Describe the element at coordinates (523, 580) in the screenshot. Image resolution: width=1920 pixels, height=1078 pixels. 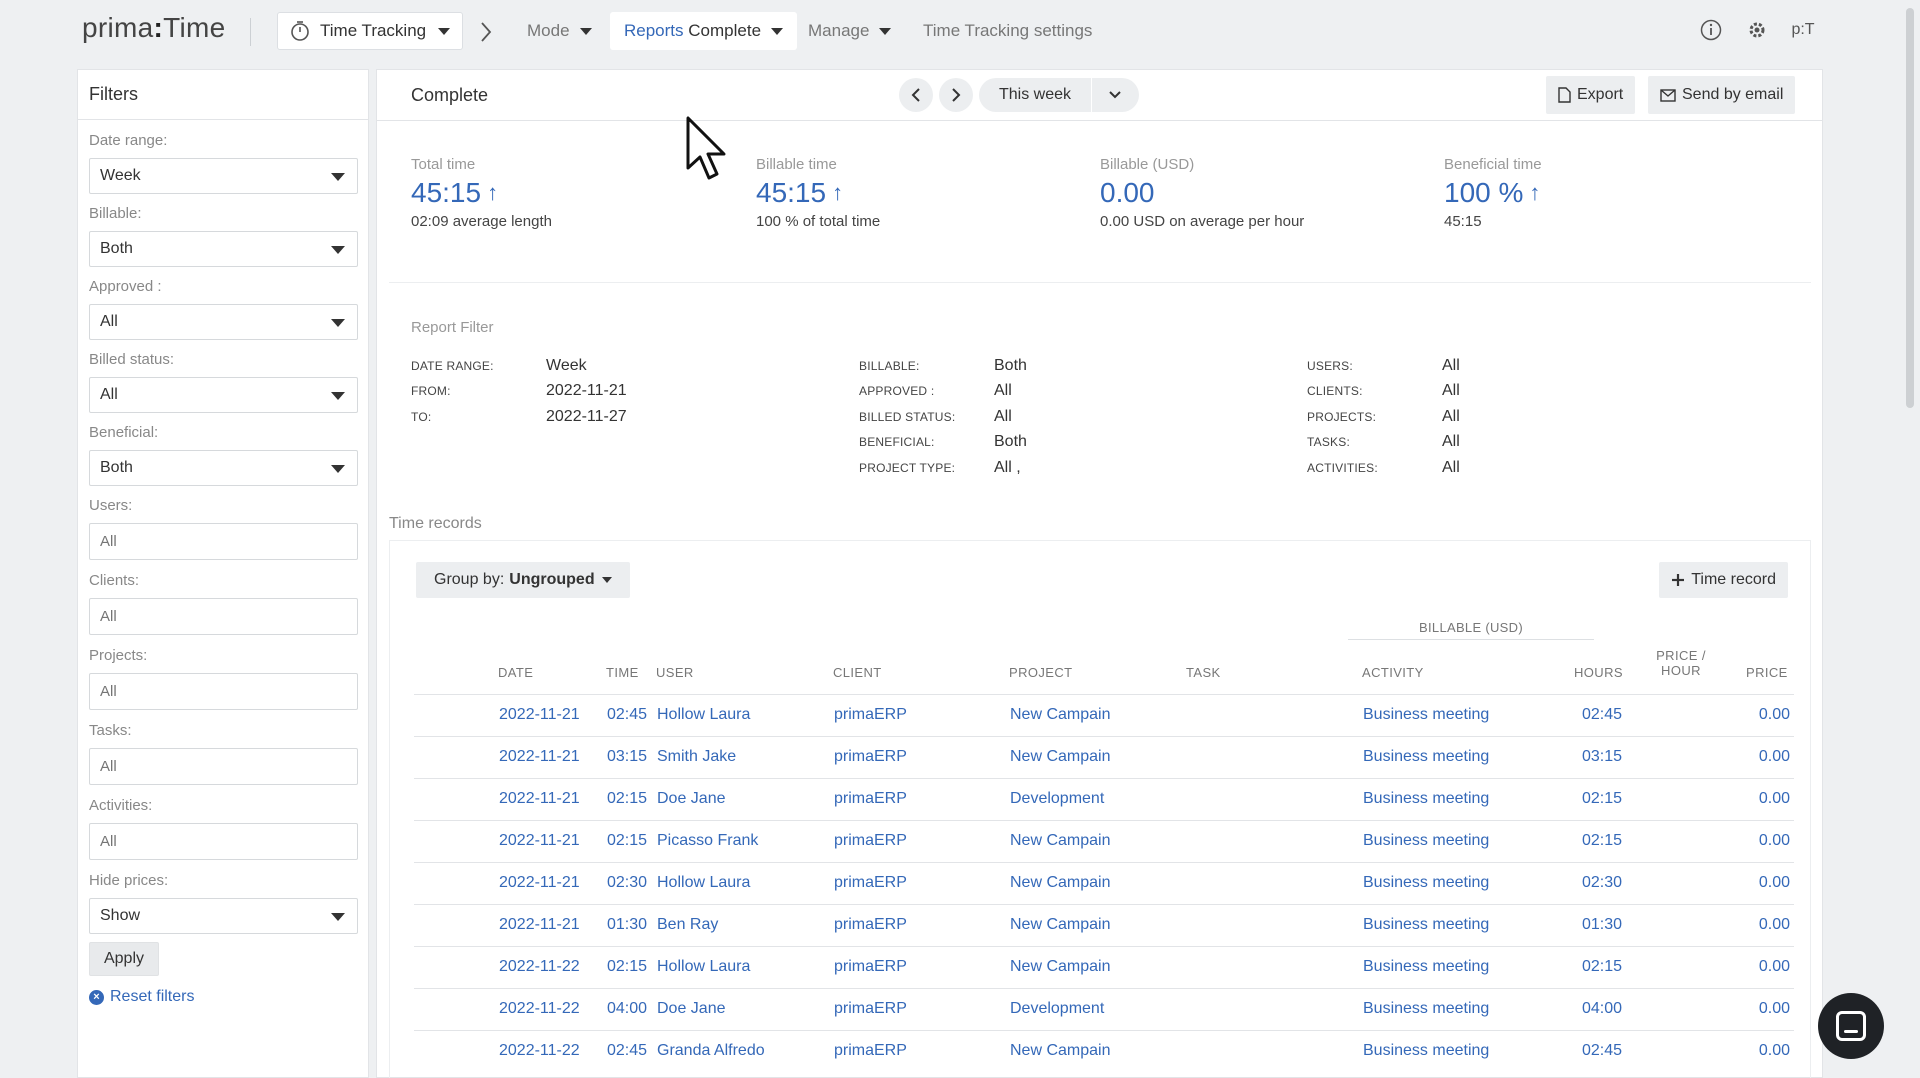
I see `group-by-button: Group by: Ungrouped` at that location.